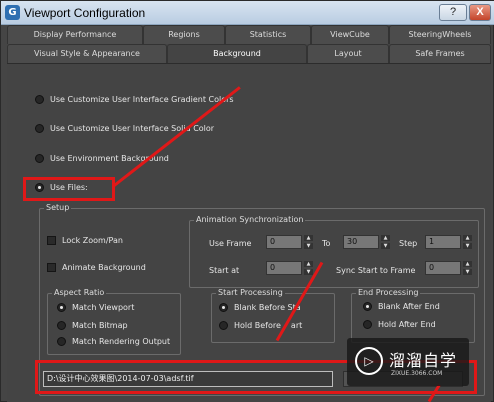  What do you see at coordinates (39, 128) in the screenshot?
I see `radio-solid` at bounding box center [39, 128].